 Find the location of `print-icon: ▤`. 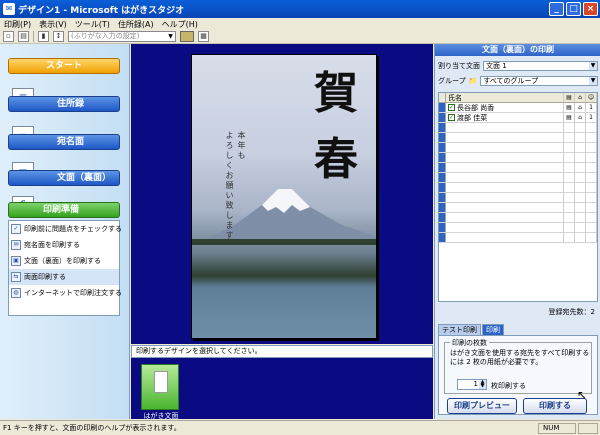

print-icon: ▤ is located at coordinates (23, 36).